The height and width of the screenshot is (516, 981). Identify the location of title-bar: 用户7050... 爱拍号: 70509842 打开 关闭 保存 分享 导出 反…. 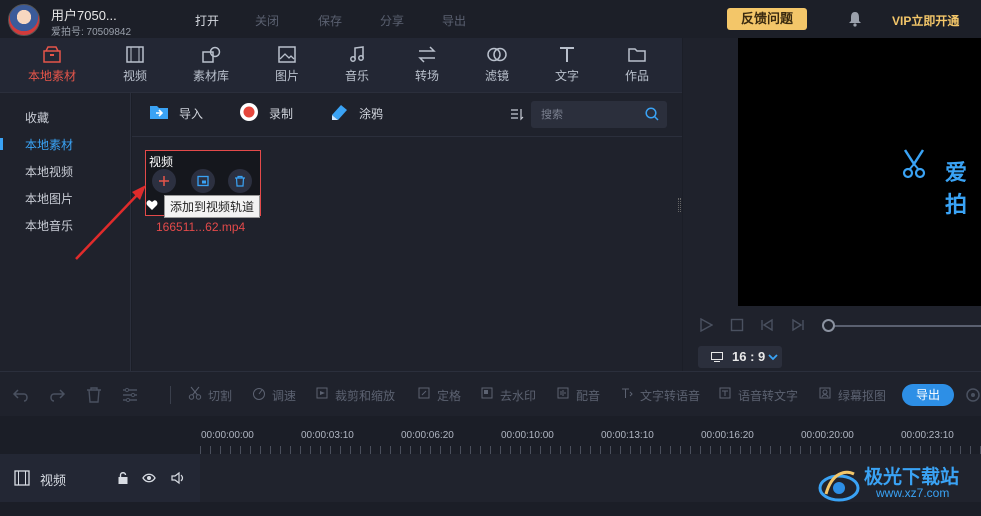
(490, 19).